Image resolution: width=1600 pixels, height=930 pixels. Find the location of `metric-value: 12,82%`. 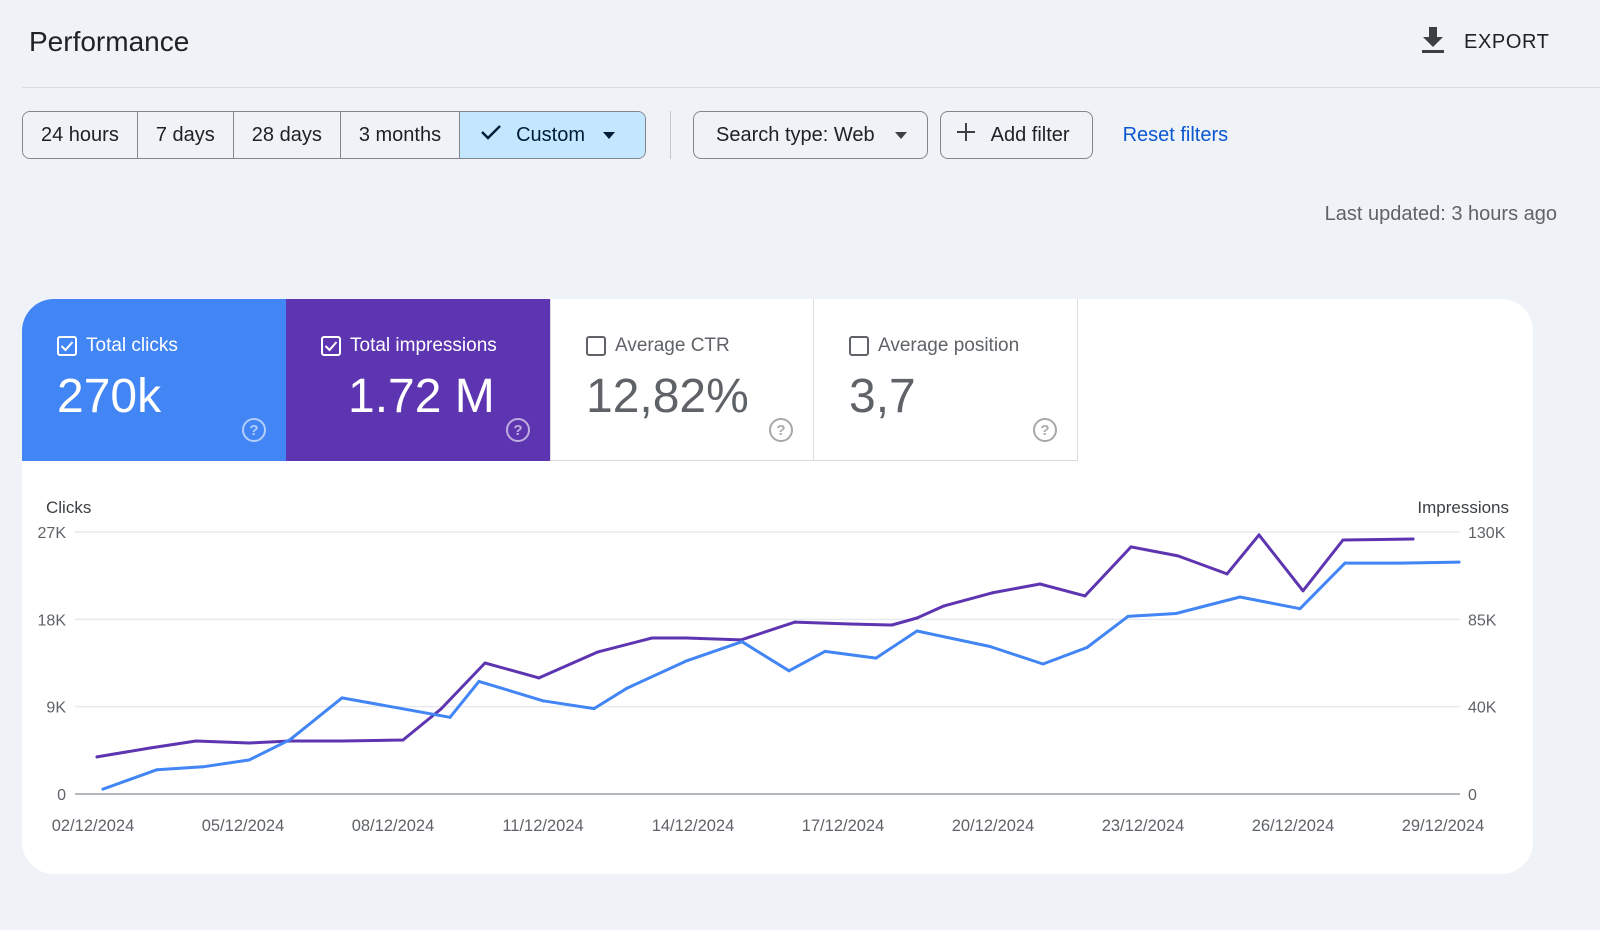

metric-value: 12,82% is located at coordinates (667, 396).